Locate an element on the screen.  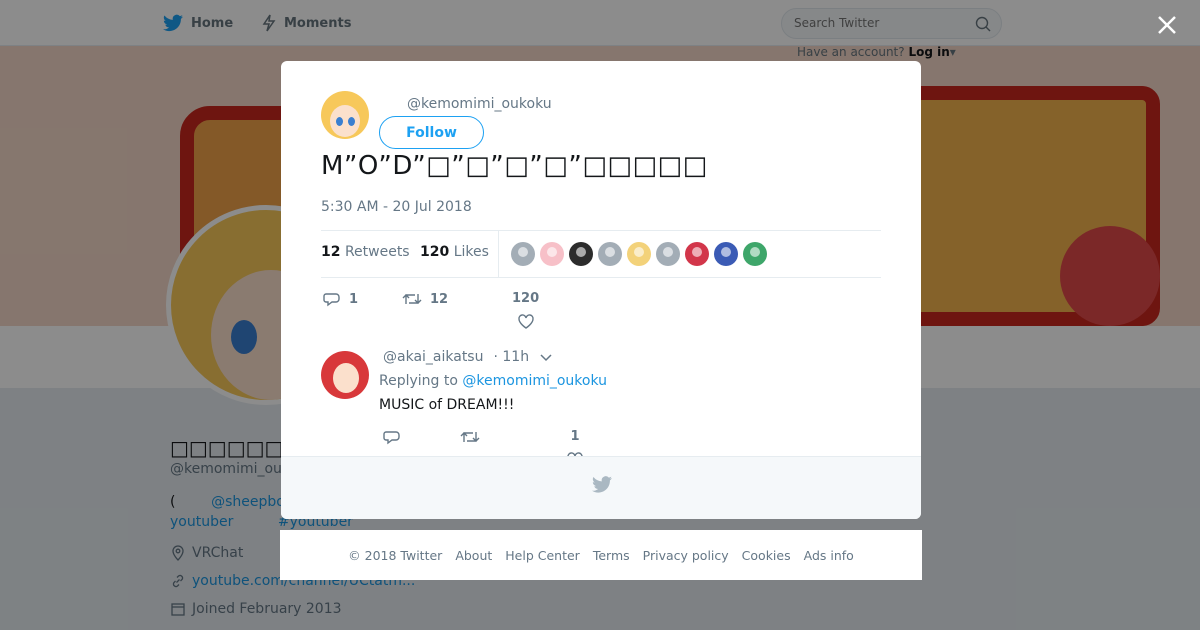
footer-link-cookies: Cookies is located at coordinates (766, 555).